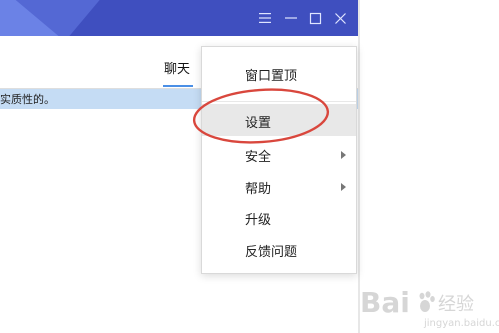  Describe the element at coordinates (279, 186) in the screenshot. I see `menu-item-help: 帮助` at that location.